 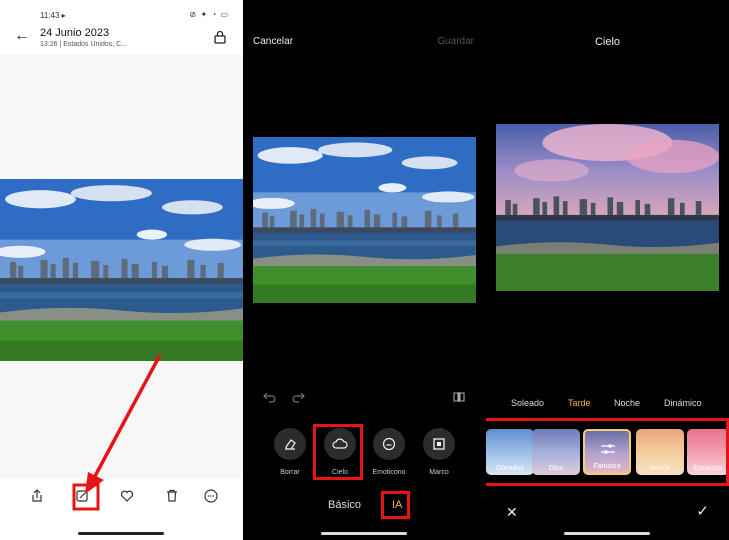 I want to click on save-button: Guardar, so click(x=455, y=41).